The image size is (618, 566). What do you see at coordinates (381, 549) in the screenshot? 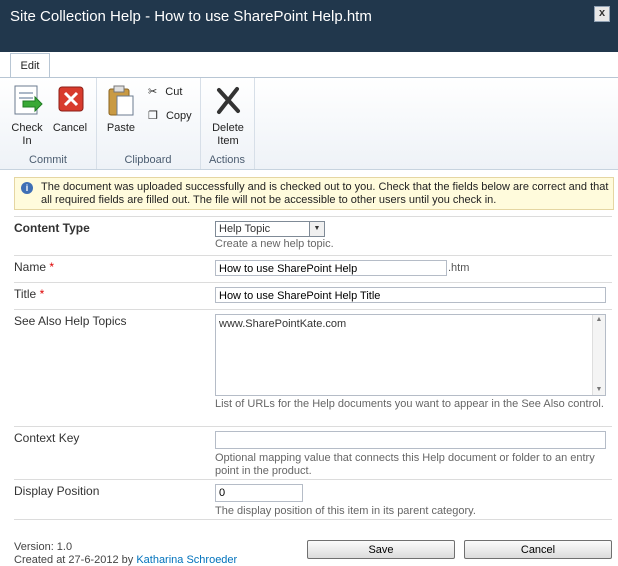
I see `save-button: Save` at bounding box center [381, 549].